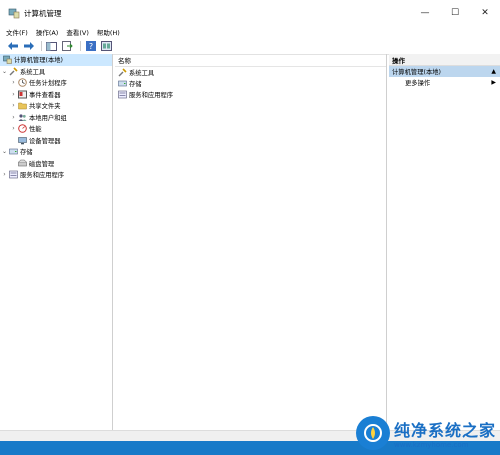 The width and height of the screenshot is (500, 455). Describe the element at coordinates (431, 445) in the screenshot. I see `watermark-url: www.kzmyhome.com` at that location.